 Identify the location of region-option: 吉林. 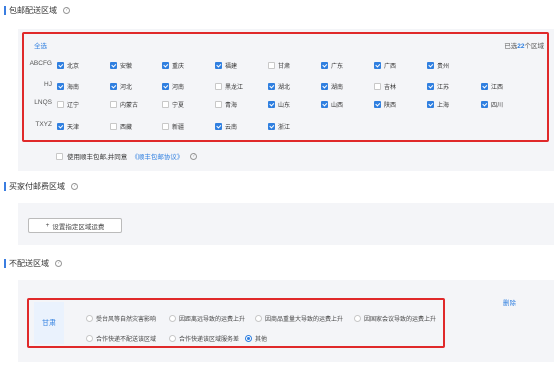
(385, 86).